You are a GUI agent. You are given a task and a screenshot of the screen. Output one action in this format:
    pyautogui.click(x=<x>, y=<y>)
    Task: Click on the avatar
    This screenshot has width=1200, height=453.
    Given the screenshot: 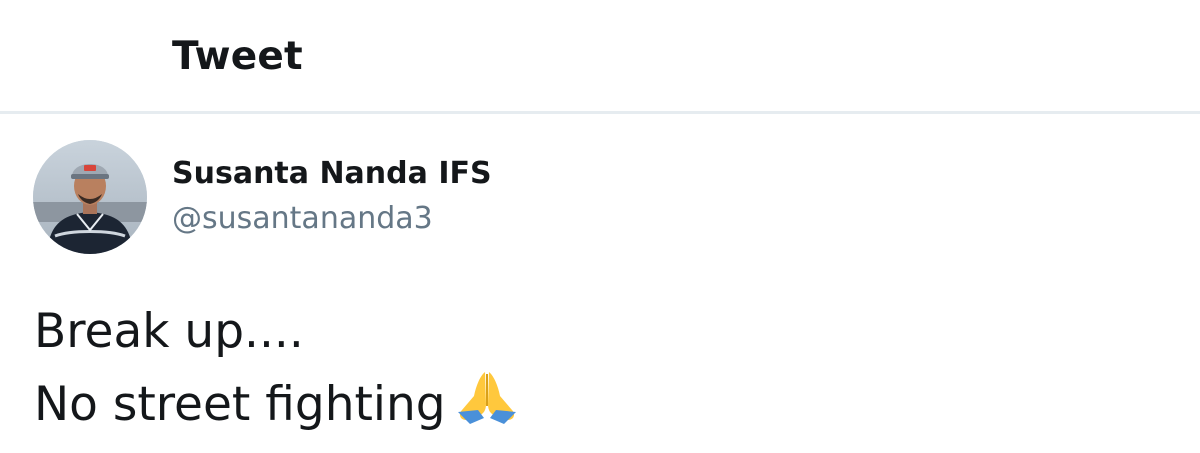 What is the action you would take?
    pyautogui.click(x=90, y=197)
    